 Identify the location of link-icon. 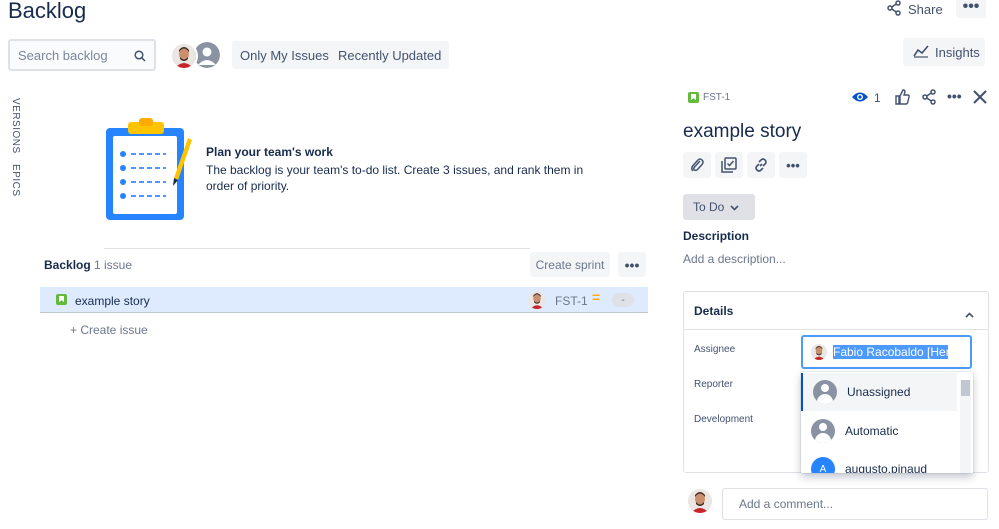
(761, 165).